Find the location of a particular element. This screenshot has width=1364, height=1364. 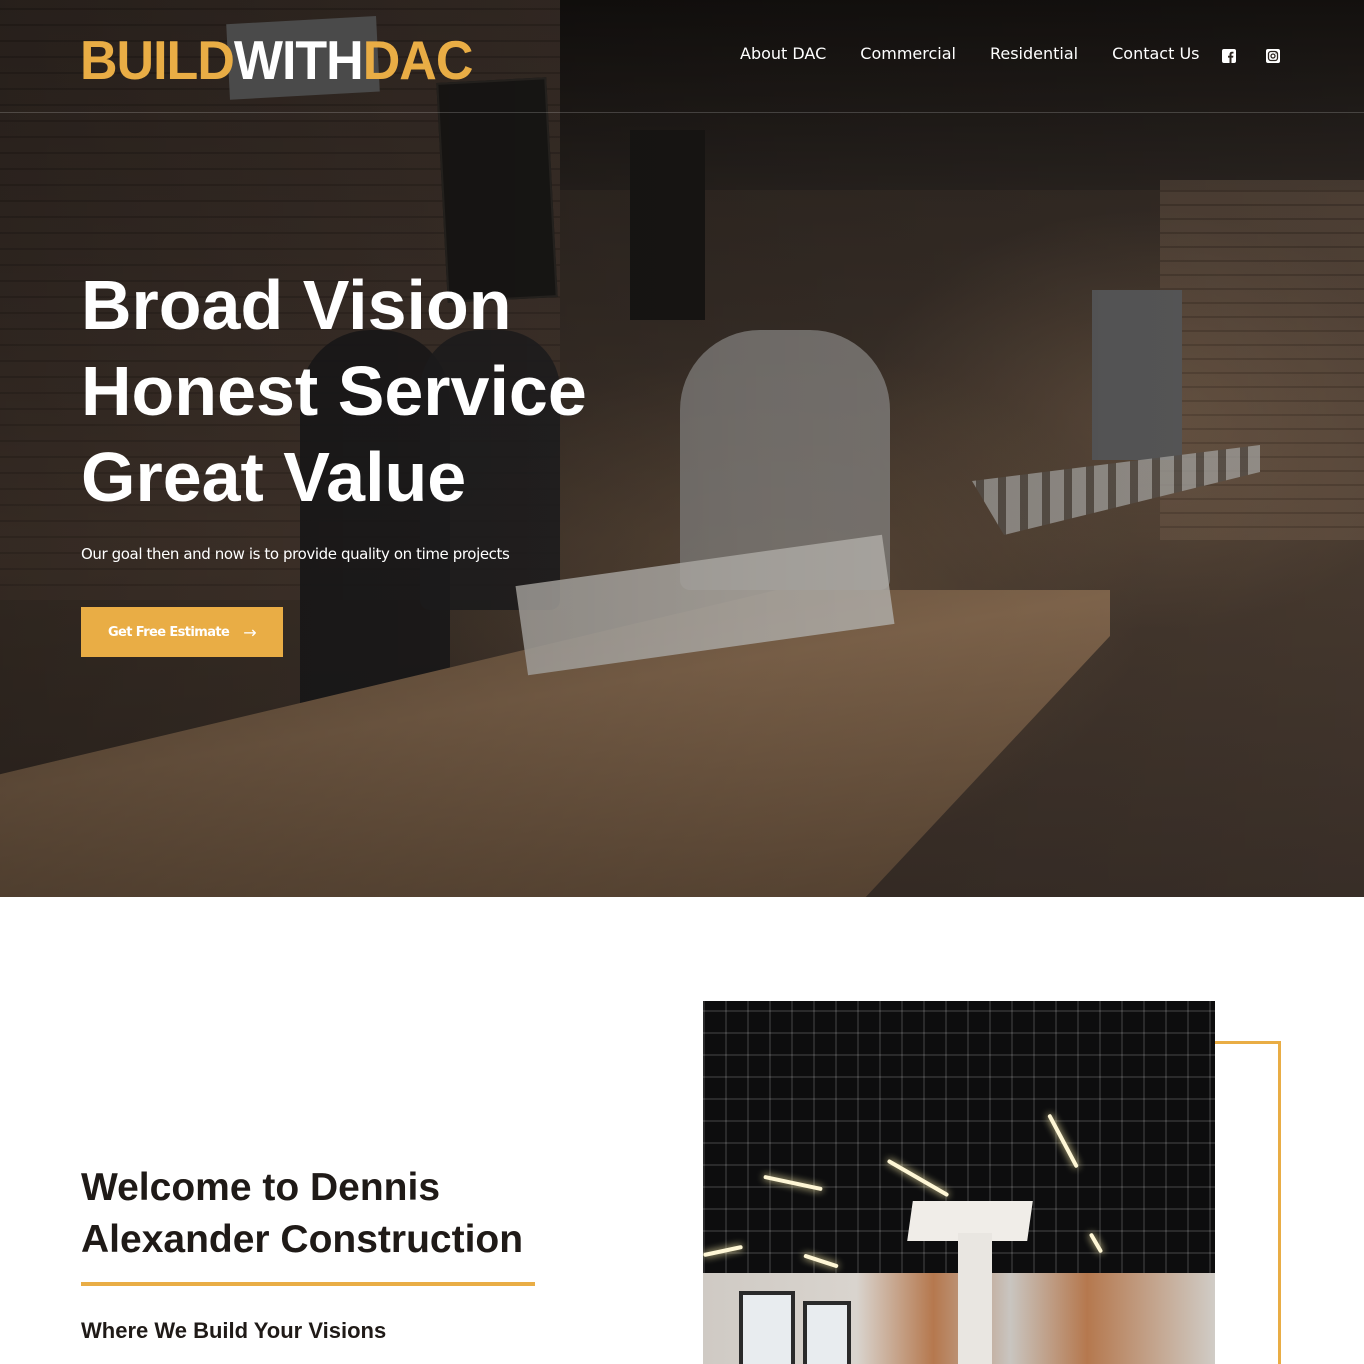

hero-title: Broad Vision Honest Service Great Value is located at coordinates (391, 391).